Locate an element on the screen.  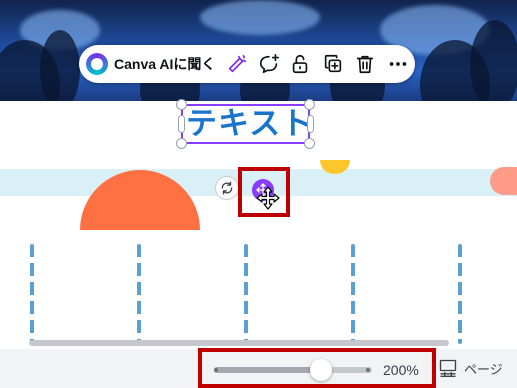
rotate-icon is located at coordinates (227, 188).